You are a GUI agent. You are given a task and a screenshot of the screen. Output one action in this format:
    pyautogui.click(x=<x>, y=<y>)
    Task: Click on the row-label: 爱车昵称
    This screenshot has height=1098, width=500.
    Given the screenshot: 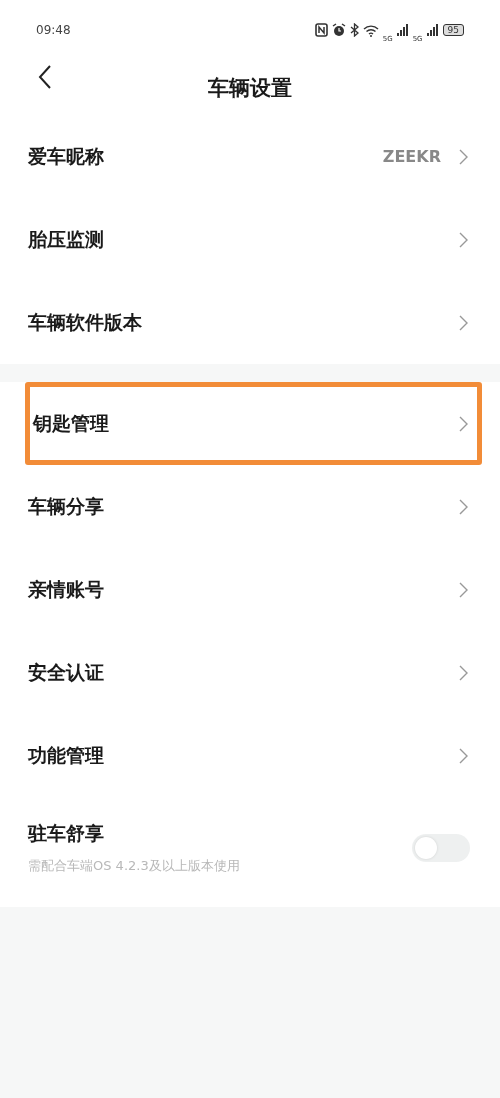 What is the action you would take?
    pyautogui.click(x=66, y=156)
    